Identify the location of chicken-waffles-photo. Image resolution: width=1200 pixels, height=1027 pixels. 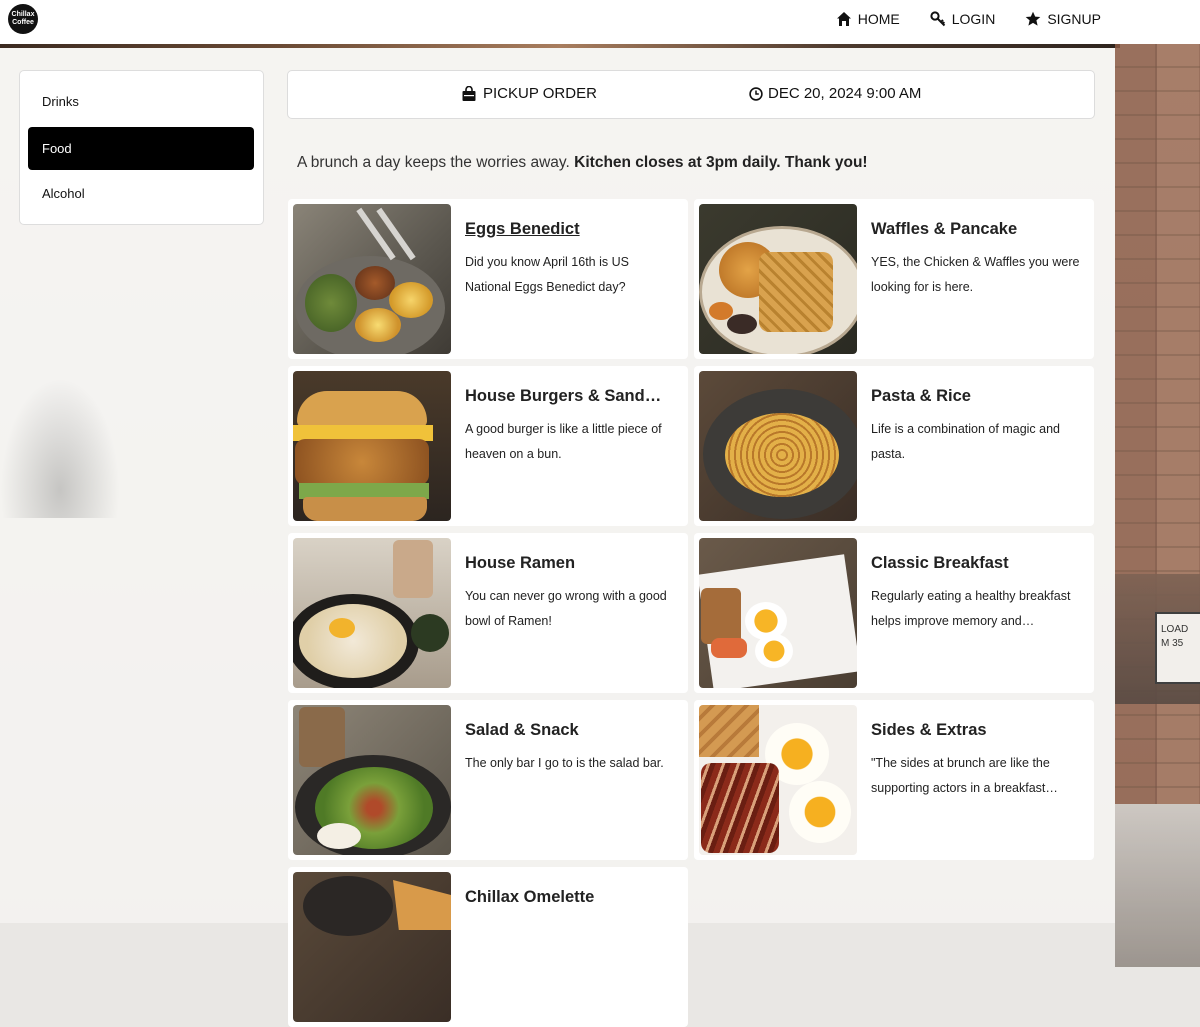
(778, 279).